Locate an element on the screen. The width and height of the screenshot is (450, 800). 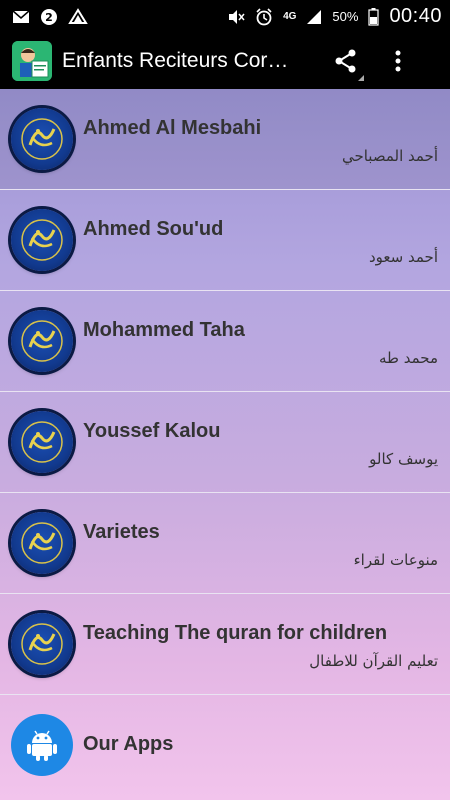
reciter-name: Teaching The quran for children is located at coordinates (235, 633).